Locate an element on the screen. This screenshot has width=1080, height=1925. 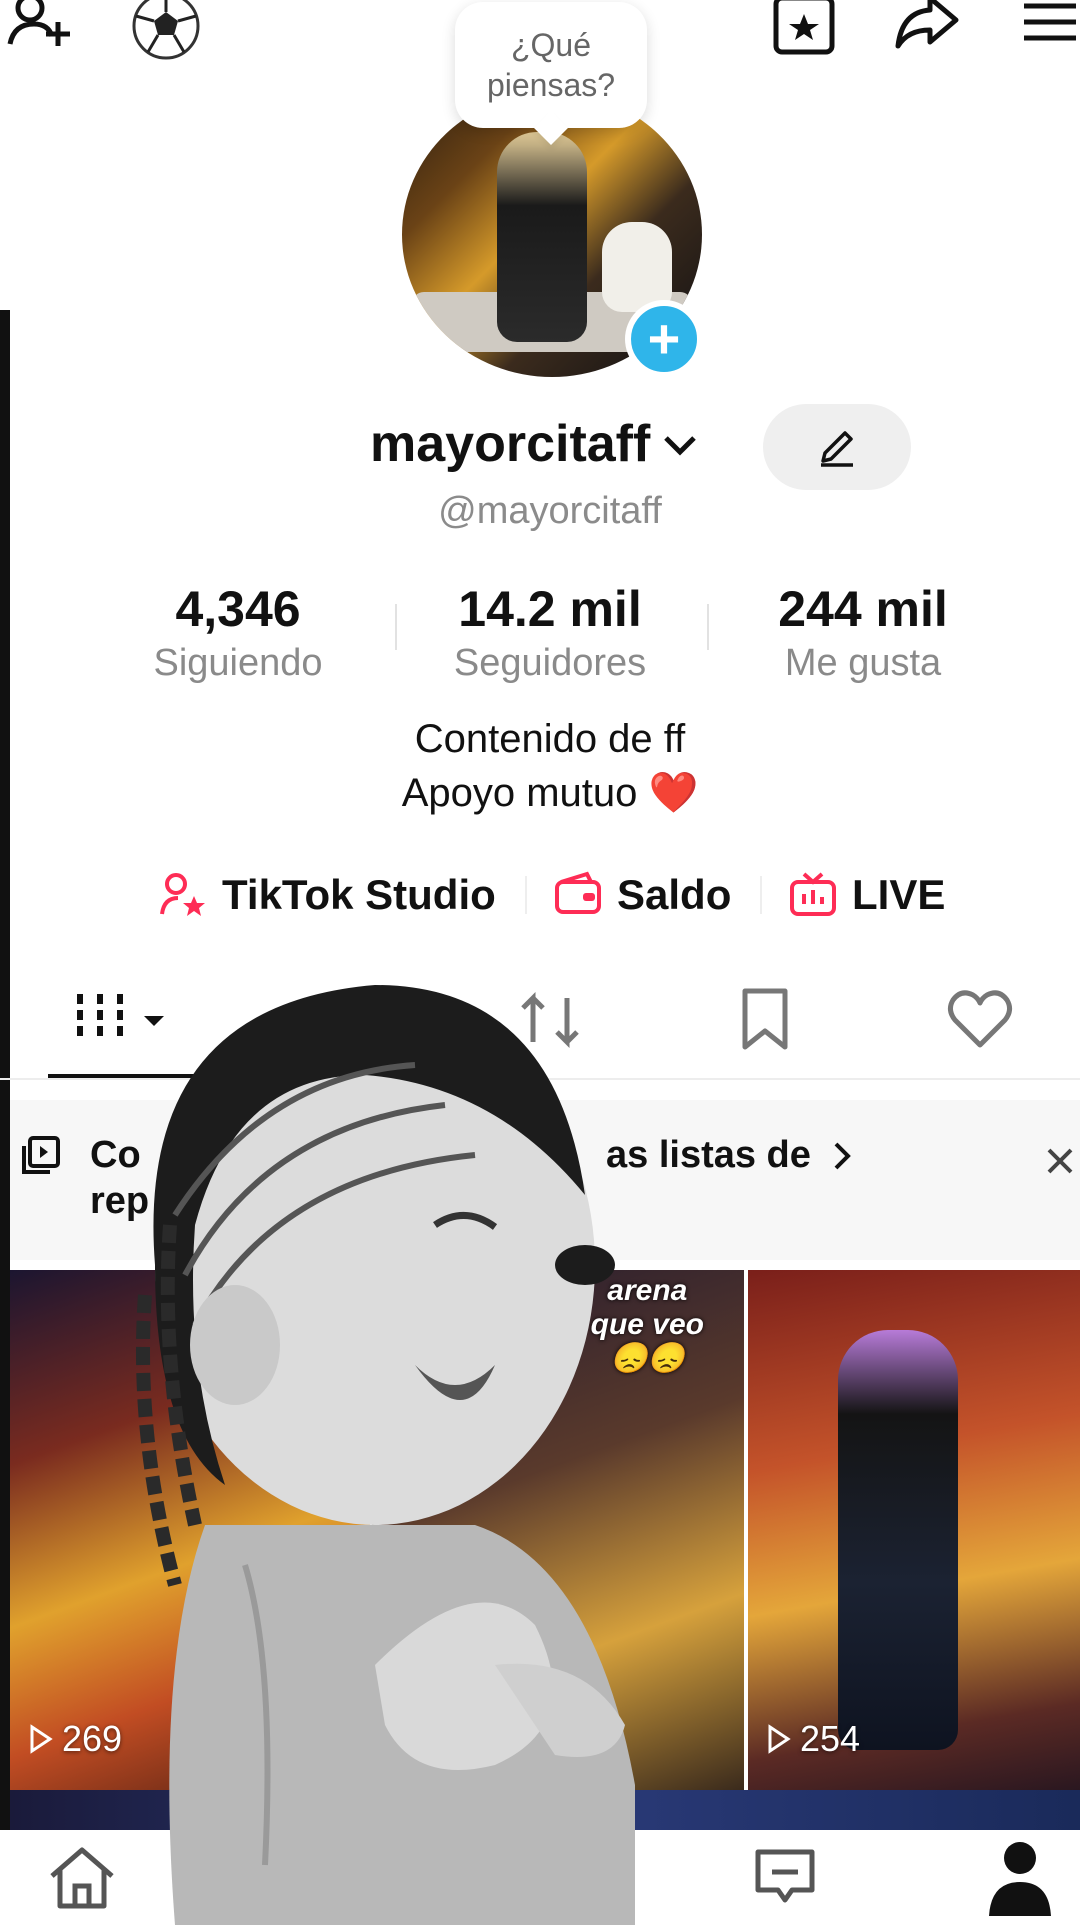
stat-value: 244 mil is located at coordinates (863, 609).